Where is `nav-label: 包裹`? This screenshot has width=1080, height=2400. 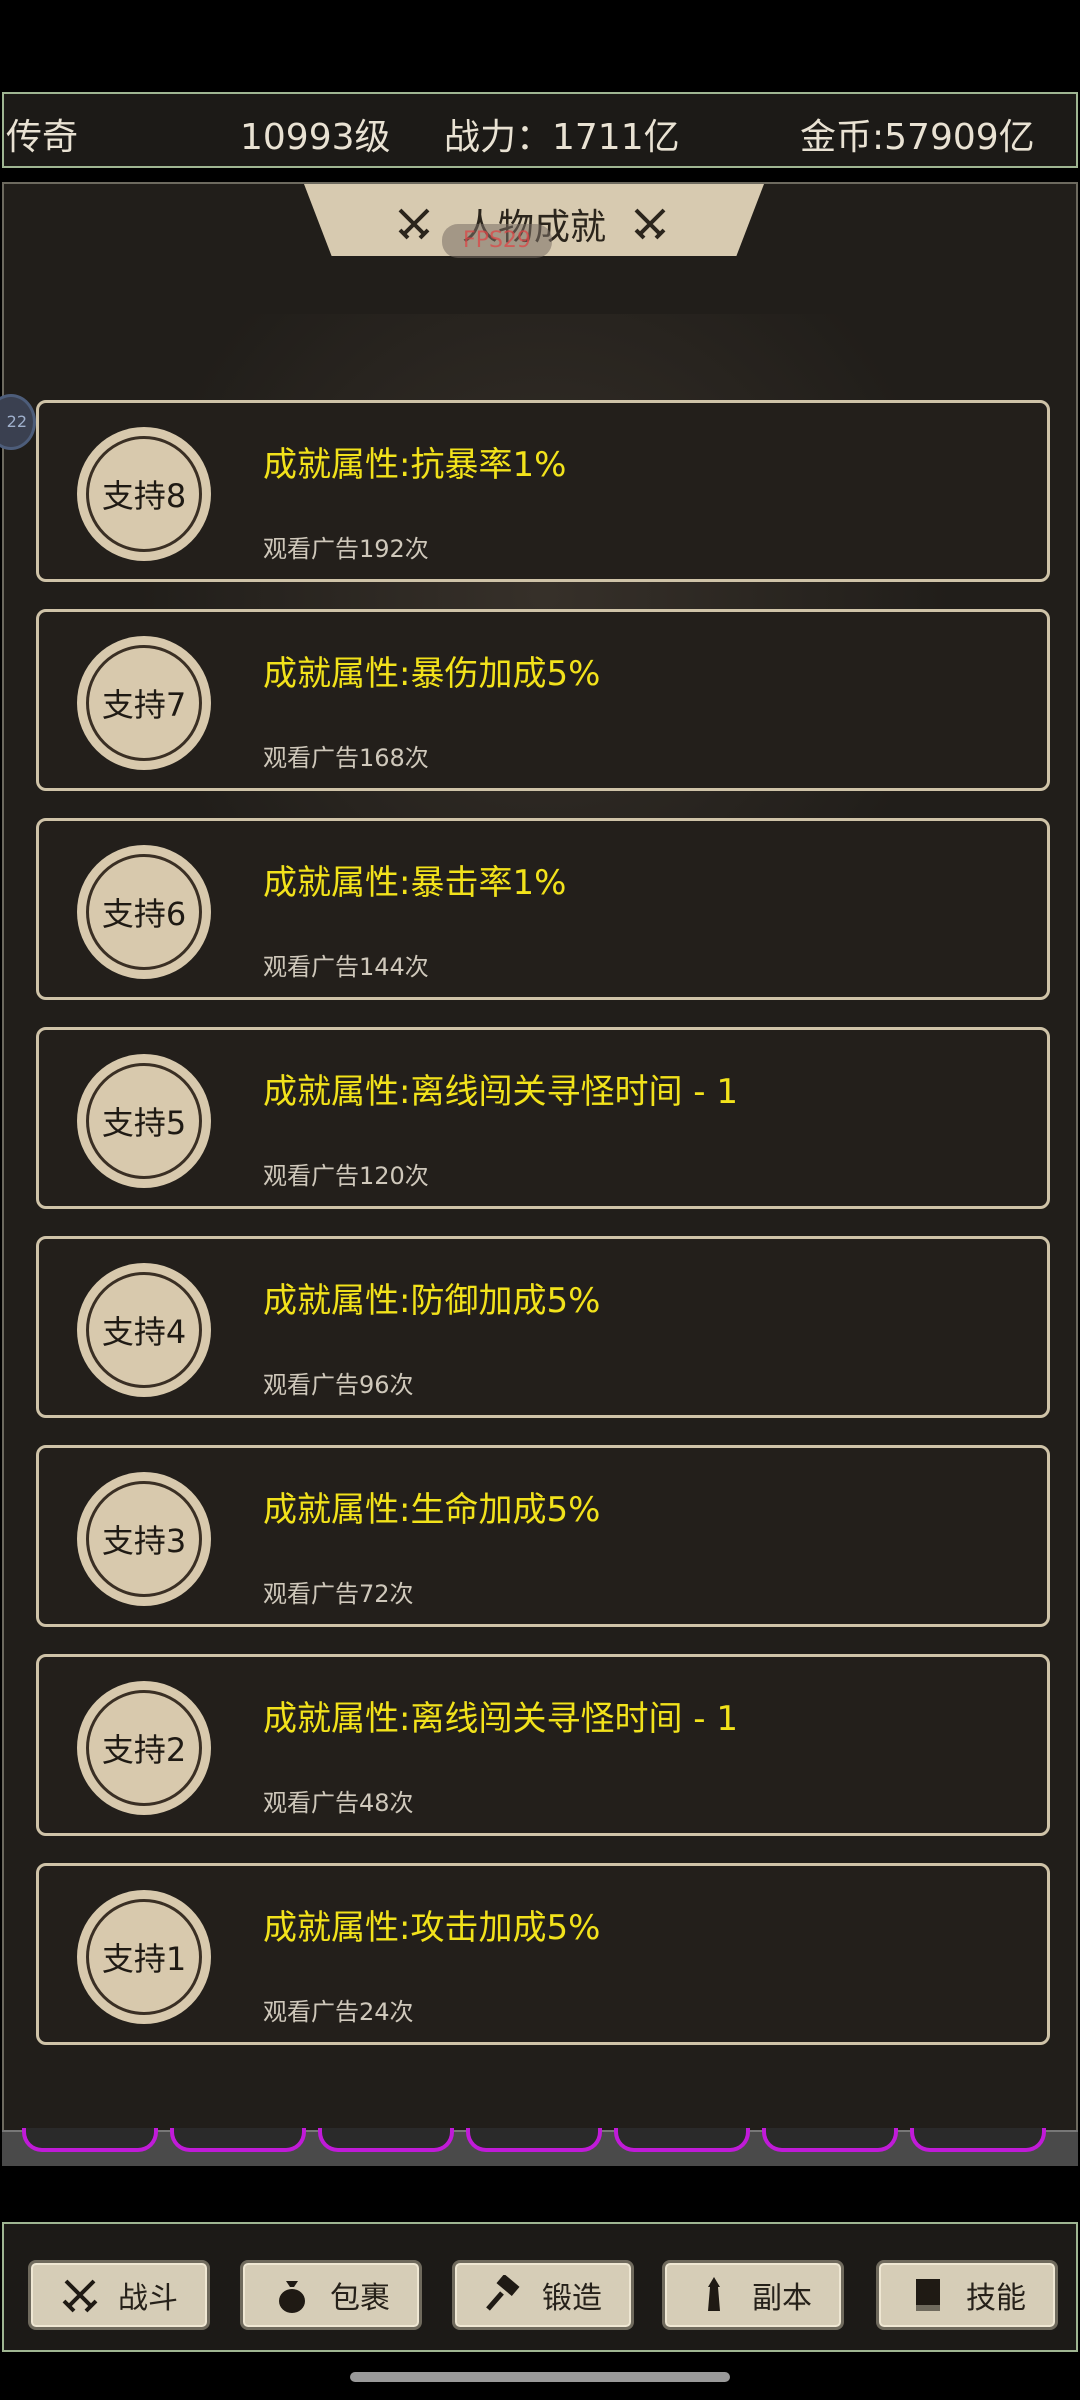 nav-label: 包裹 is located at coordinates (360, 2298).